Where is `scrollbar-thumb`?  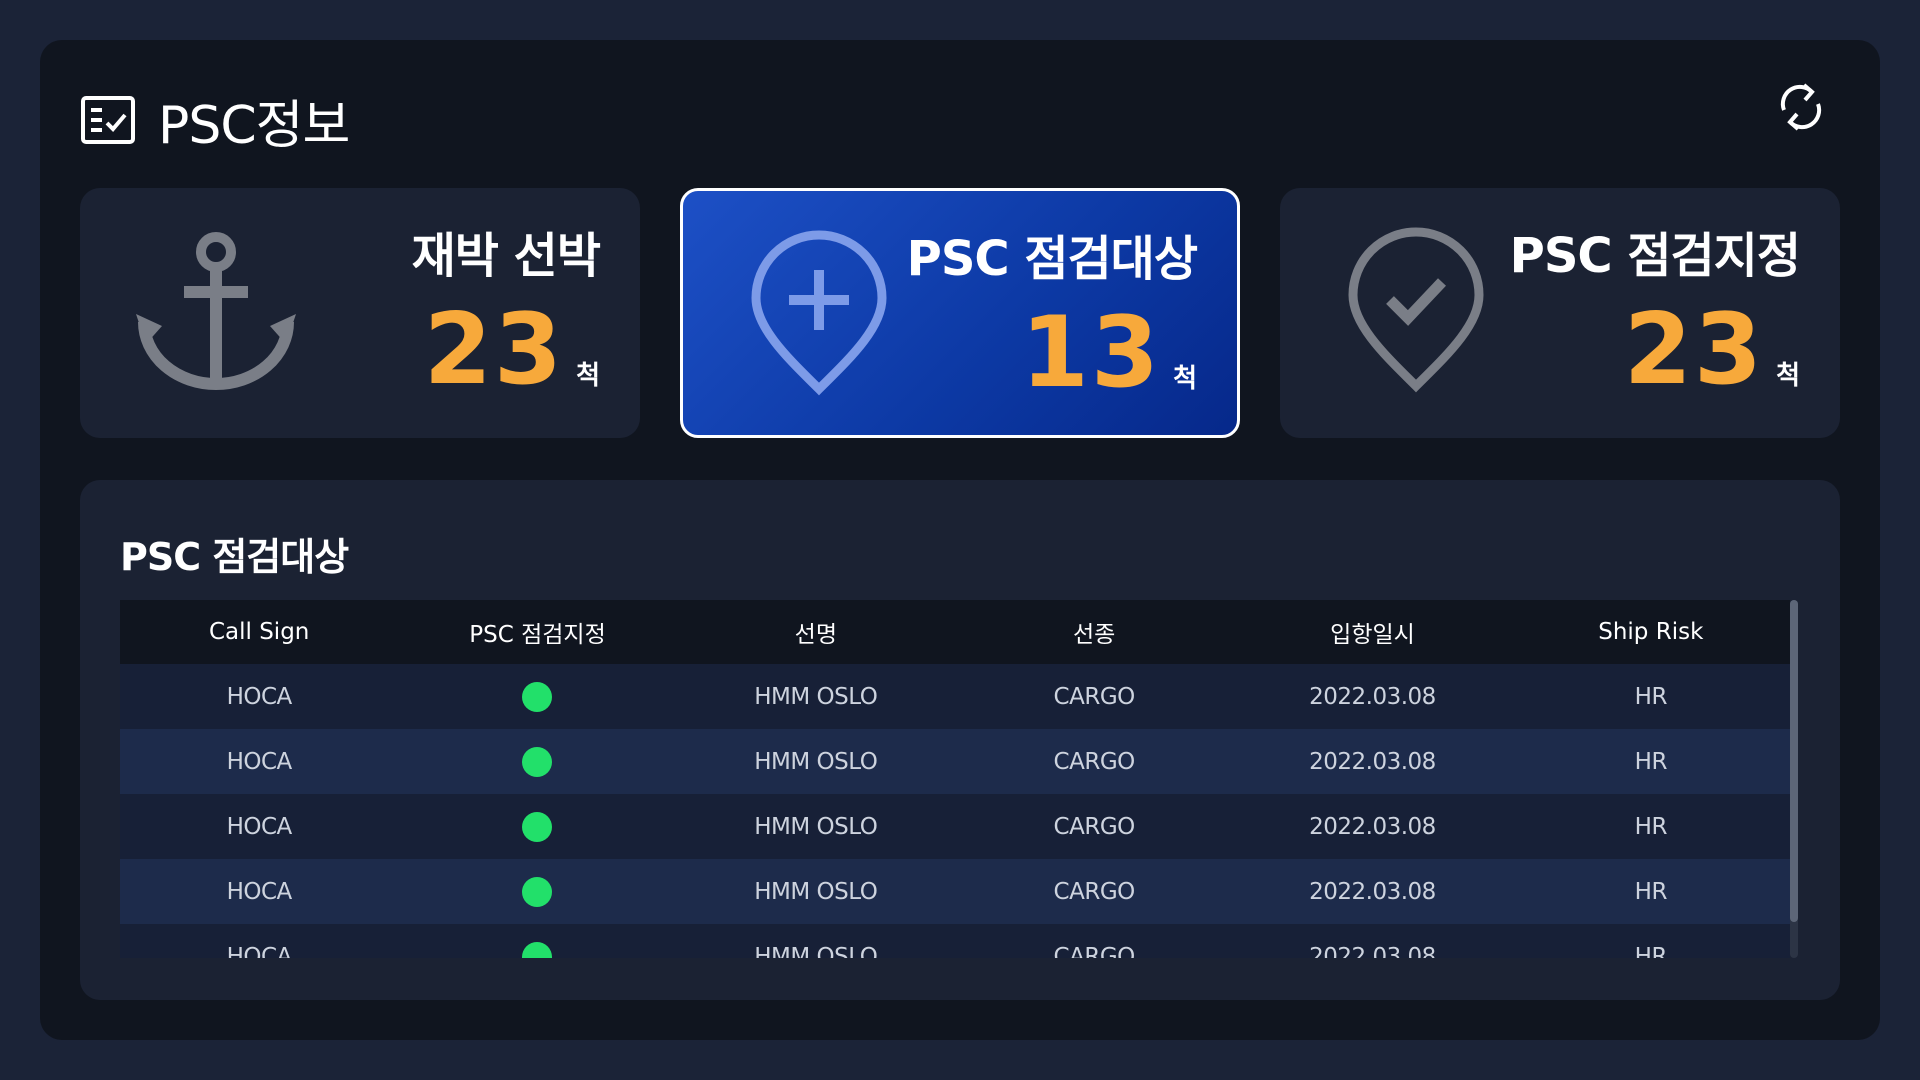 scrollbar-thumb is located at coordinates (1794, 761).